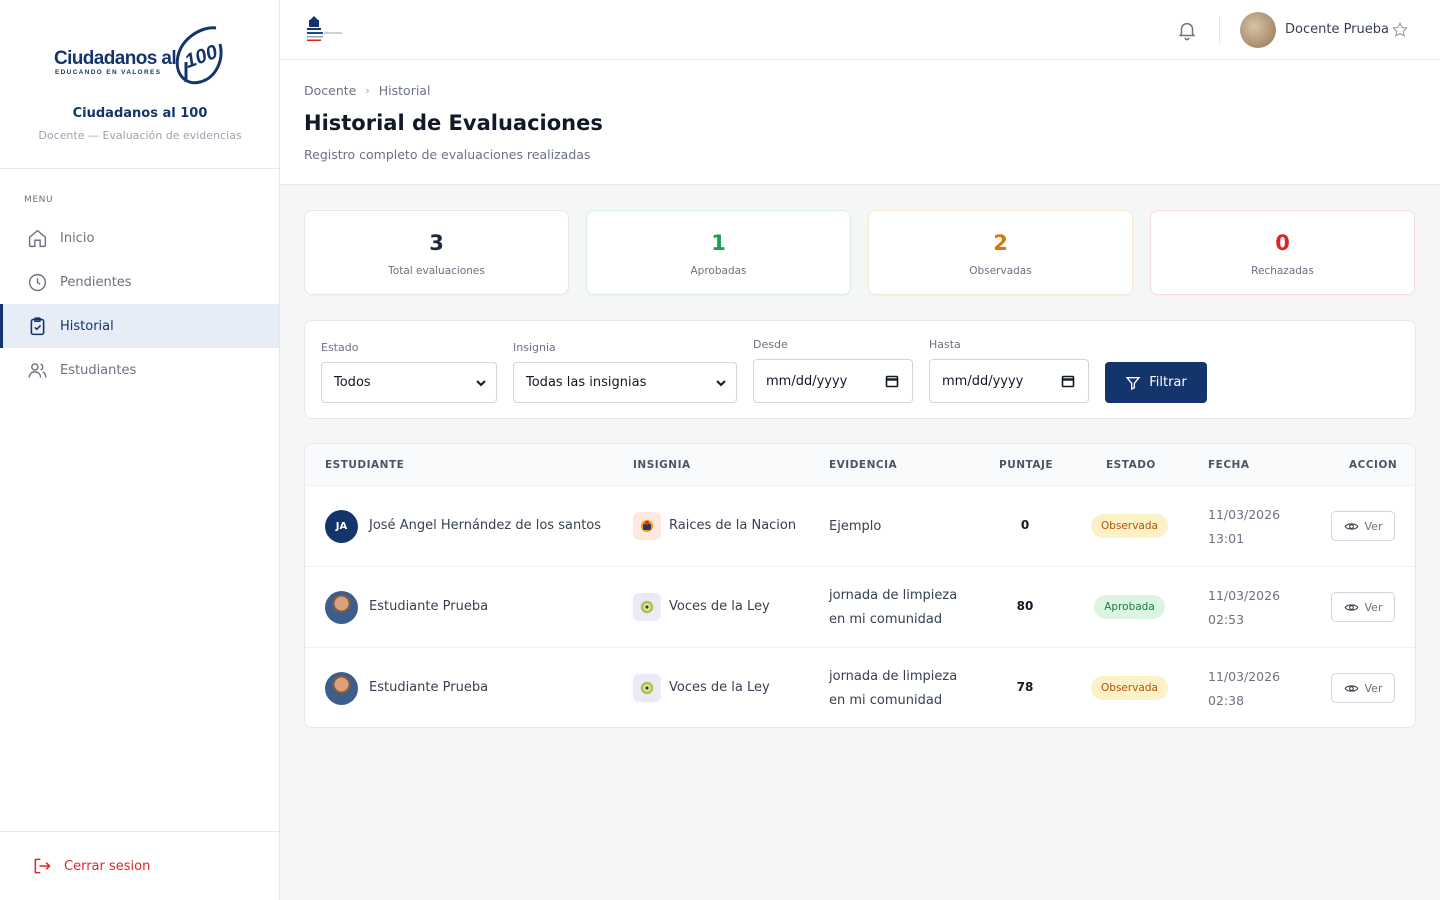 This screenshot has width=1440, height=900. What do you see at coordinates (365, 465) in the screenshot?
I see `column-header-estudiante: ESTUDIANTE` at bounding box center [365, 465].